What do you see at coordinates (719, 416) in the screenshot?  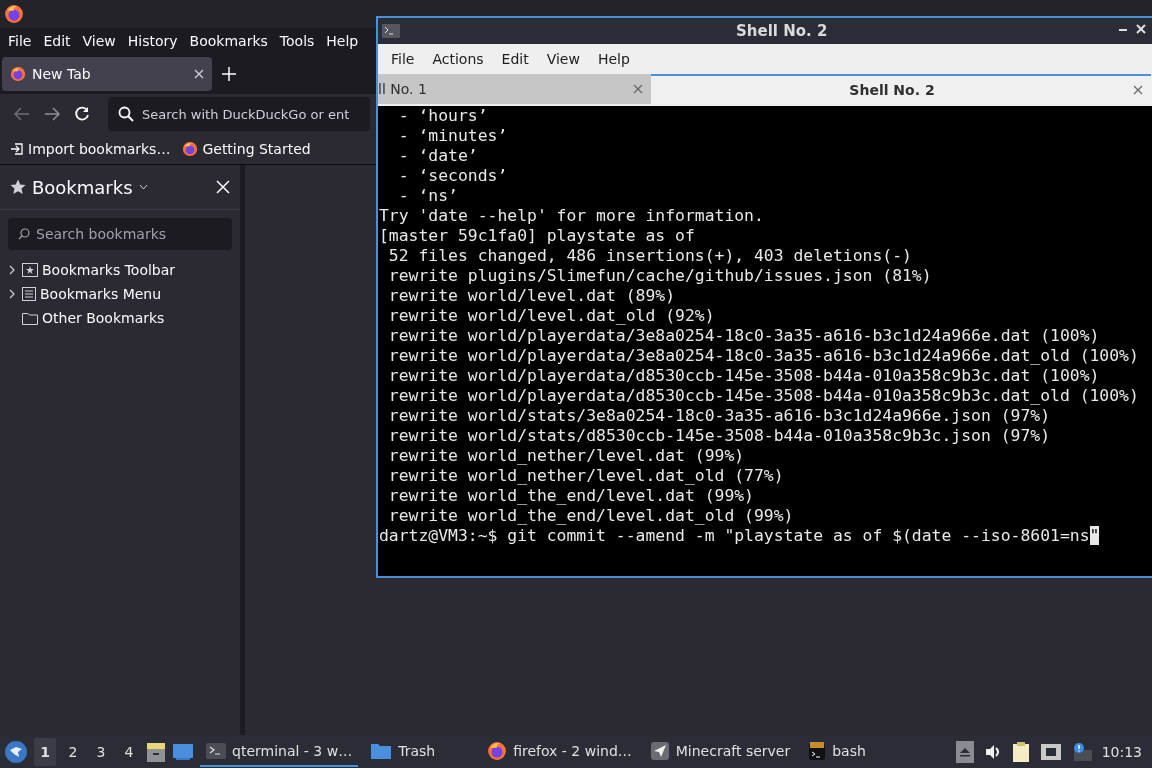 I see `terminal-line: rewrite world/stats/3e8a0254-18c0-3a35-a616-b3c1d24a966e.json (97%)` at bounding box center [719, 416].